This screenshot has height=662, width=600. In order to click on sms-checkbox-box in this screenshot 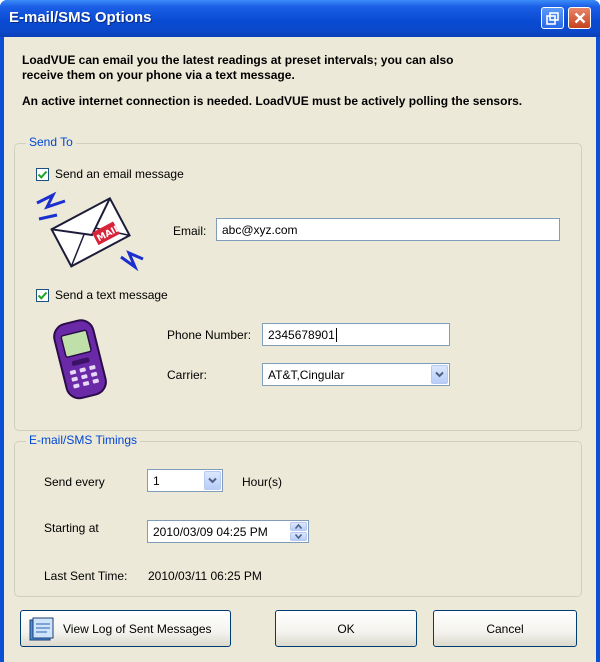, I will do `click(42, 295)`.